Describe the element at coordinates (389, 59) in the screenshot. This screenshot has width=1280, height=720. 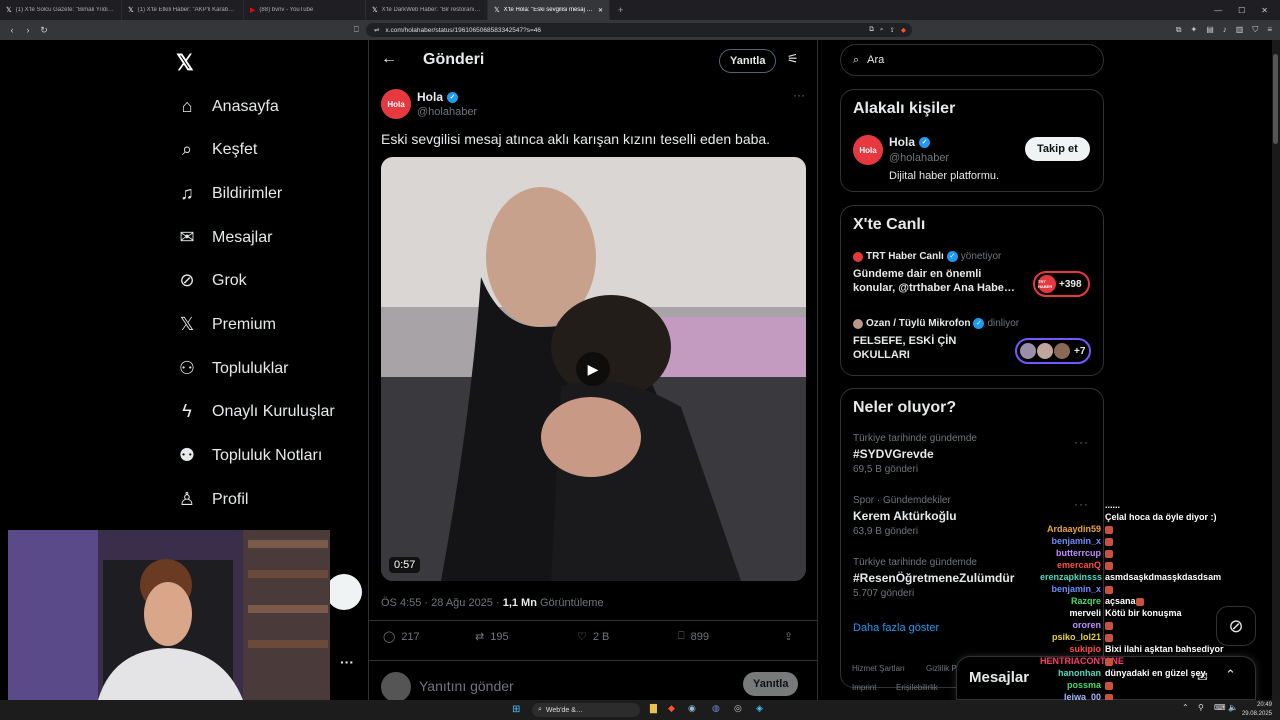
I see `back-arrow-icon: ←` at that location.